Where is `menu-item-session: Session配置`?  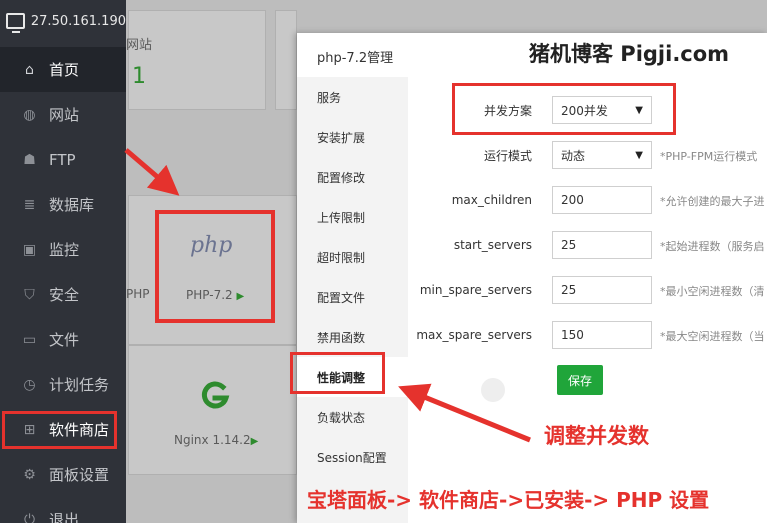 menu-item-session: Session配置 is located at coordinates (352, 457).